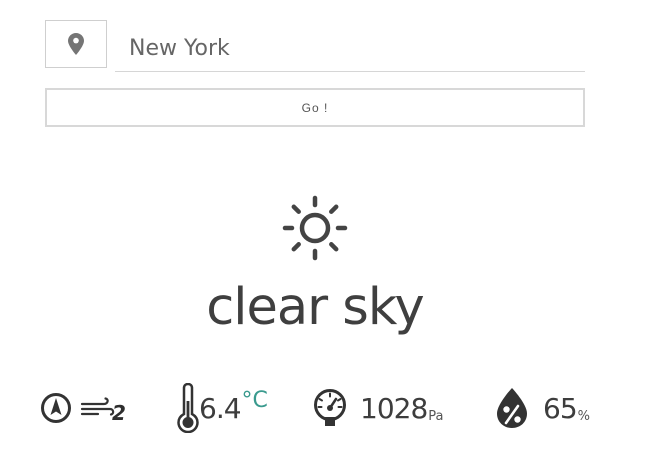 Image resolution: width=650 pixels, height=456 pixels. What do you see at coordinates (315, 228) in the screenshot?
I see `sun-icon` at bounding box center [315, 228].